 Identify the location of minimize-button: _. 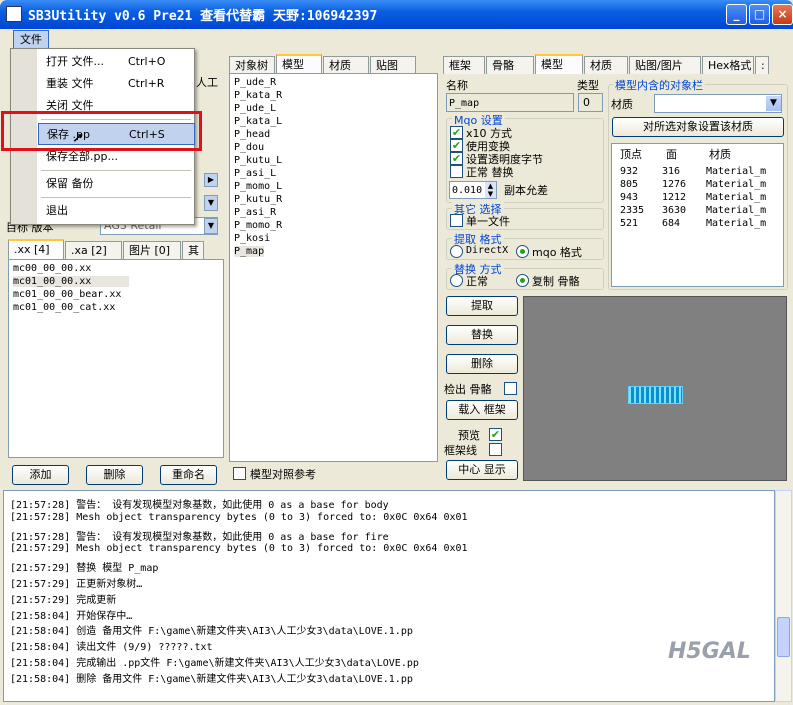
(736, 14).